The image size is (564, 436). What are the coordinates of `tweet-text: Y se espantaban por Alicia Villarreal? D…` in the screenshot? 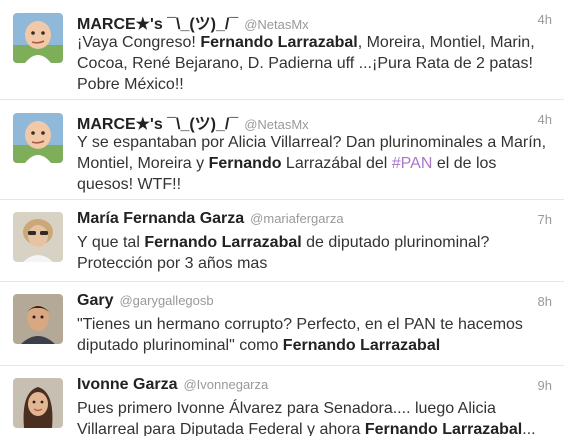 It's located at (315, 163).